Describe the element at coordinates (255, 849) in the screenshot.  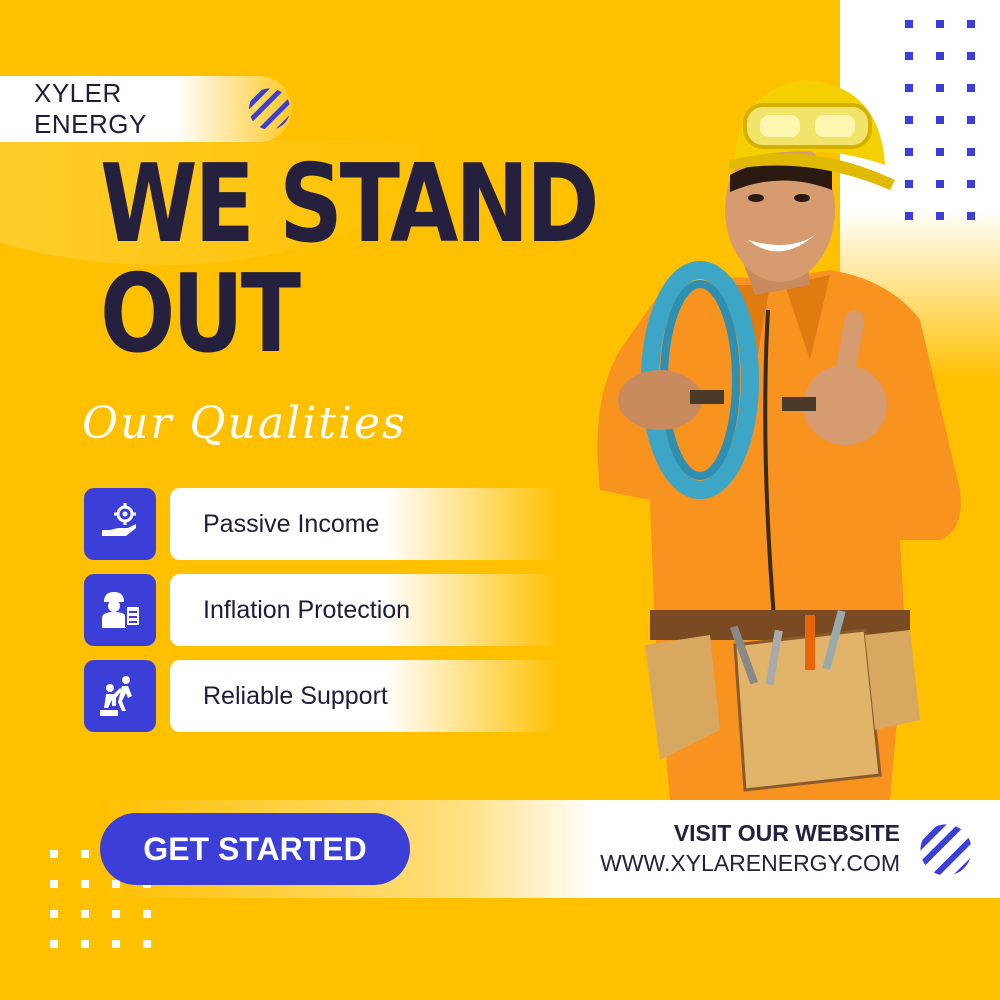
I see `get-started-button: GET STARTED` at that location.